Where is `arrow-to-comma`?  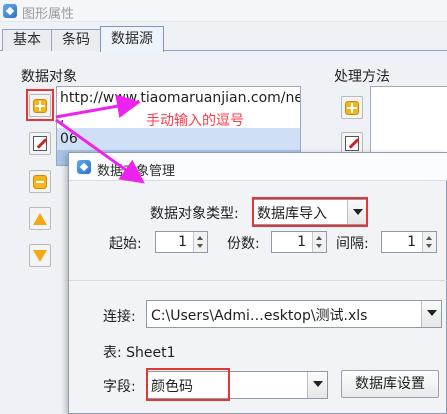 arrow-to-comma is located at coordinates (98, 106).